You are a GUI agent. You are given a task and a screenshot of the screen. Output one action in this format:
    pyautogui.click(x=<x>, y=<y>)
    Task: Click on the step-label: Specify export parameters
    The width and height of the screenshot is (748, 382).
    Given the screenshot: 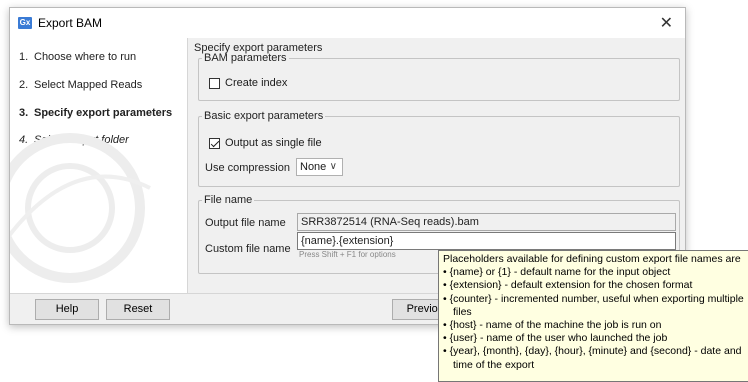 What is the action you would take?
    pyautogui.click(x=103, y=113)
    